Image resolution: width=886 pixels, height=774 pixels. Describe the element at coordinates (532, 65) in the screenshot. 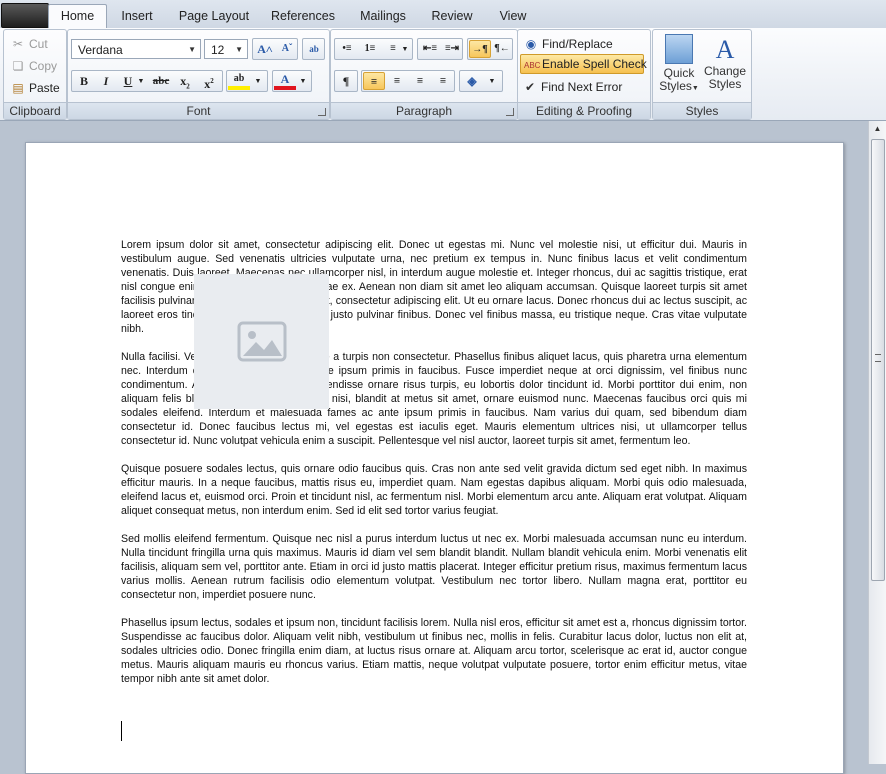

I see `spell-check-icon: ABC` at that location.